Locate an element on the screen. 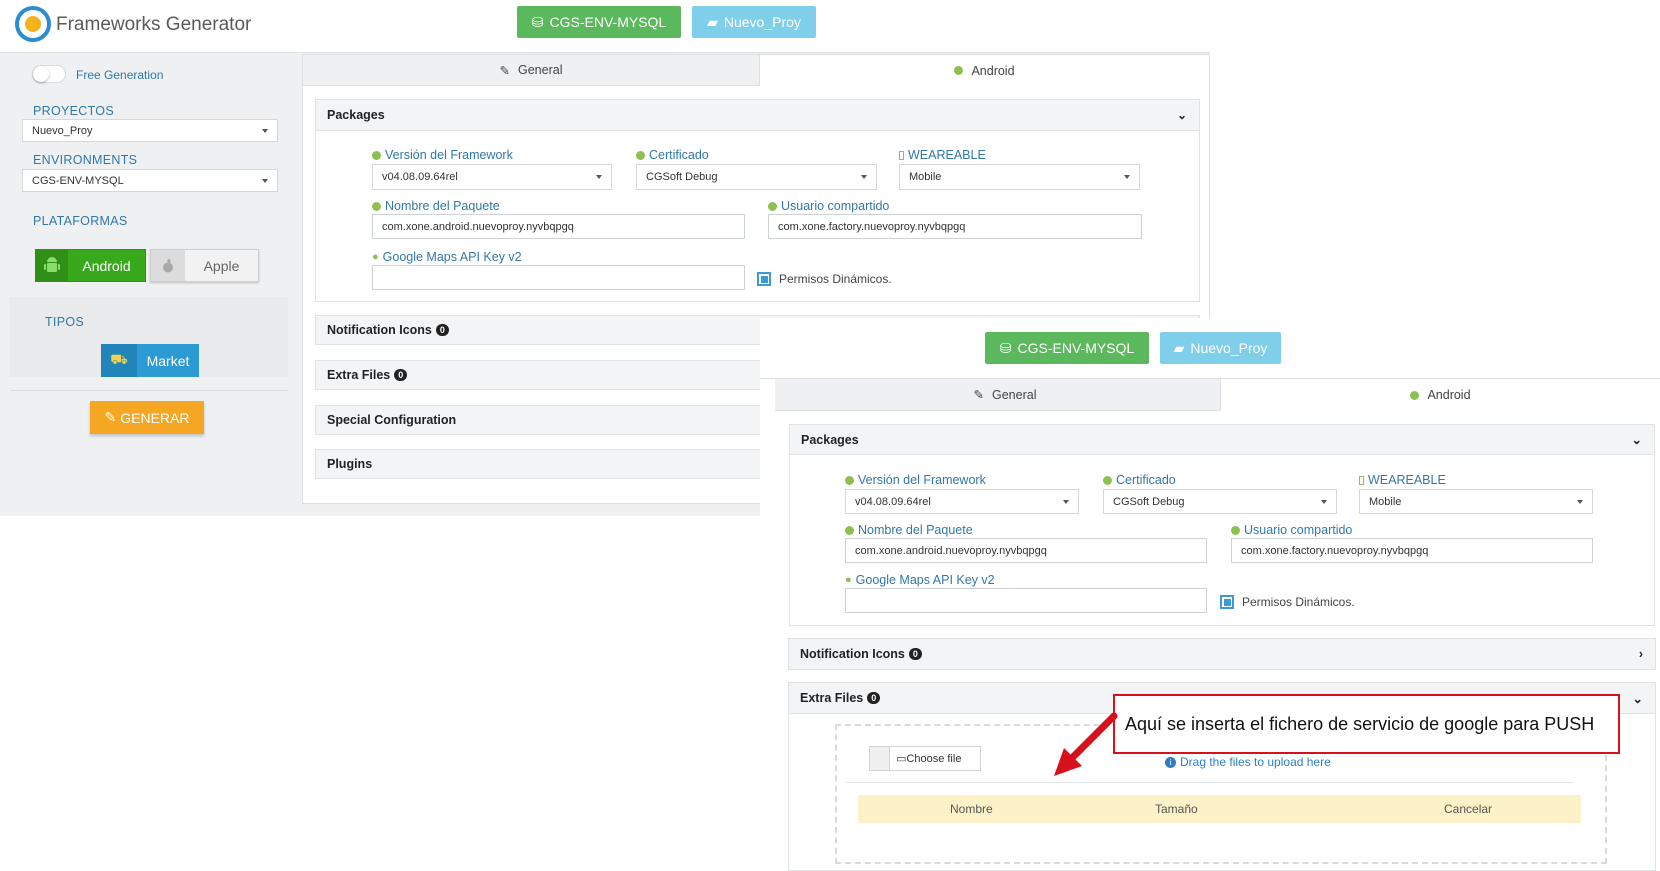 The width and height of the screenshot is (1660, 871). upload-table-header: Nombre Tamaño Cancelar is located at coordinates (1219, 809).